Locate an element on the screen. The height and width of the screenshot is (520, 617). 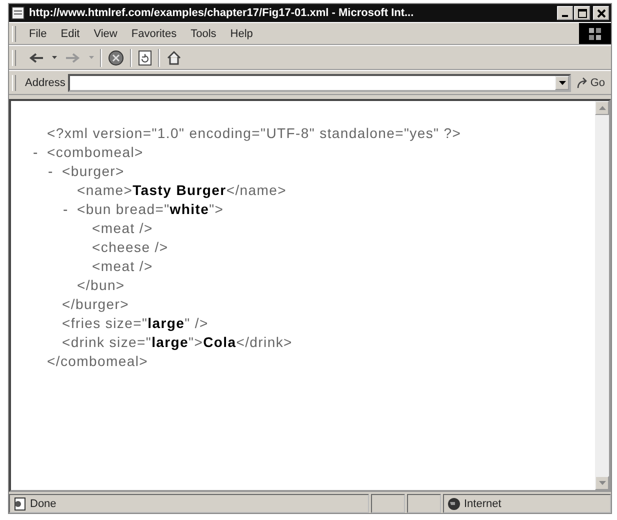
xml-line: </combomeal> is located at coordinates (97, 360).